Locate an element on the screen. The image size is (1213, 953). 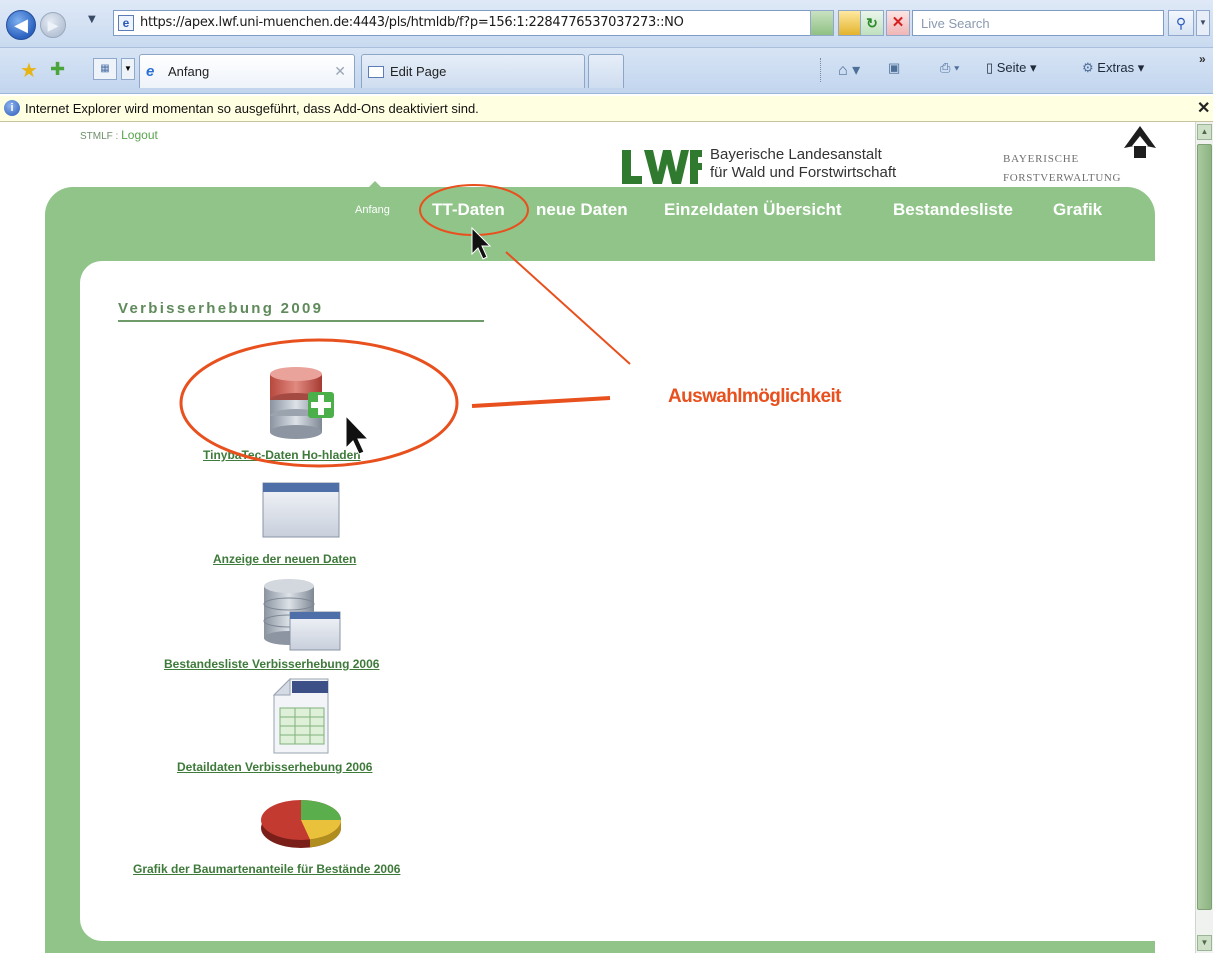
favorites-star-icon: ★ is located at coordinates (29, 70).